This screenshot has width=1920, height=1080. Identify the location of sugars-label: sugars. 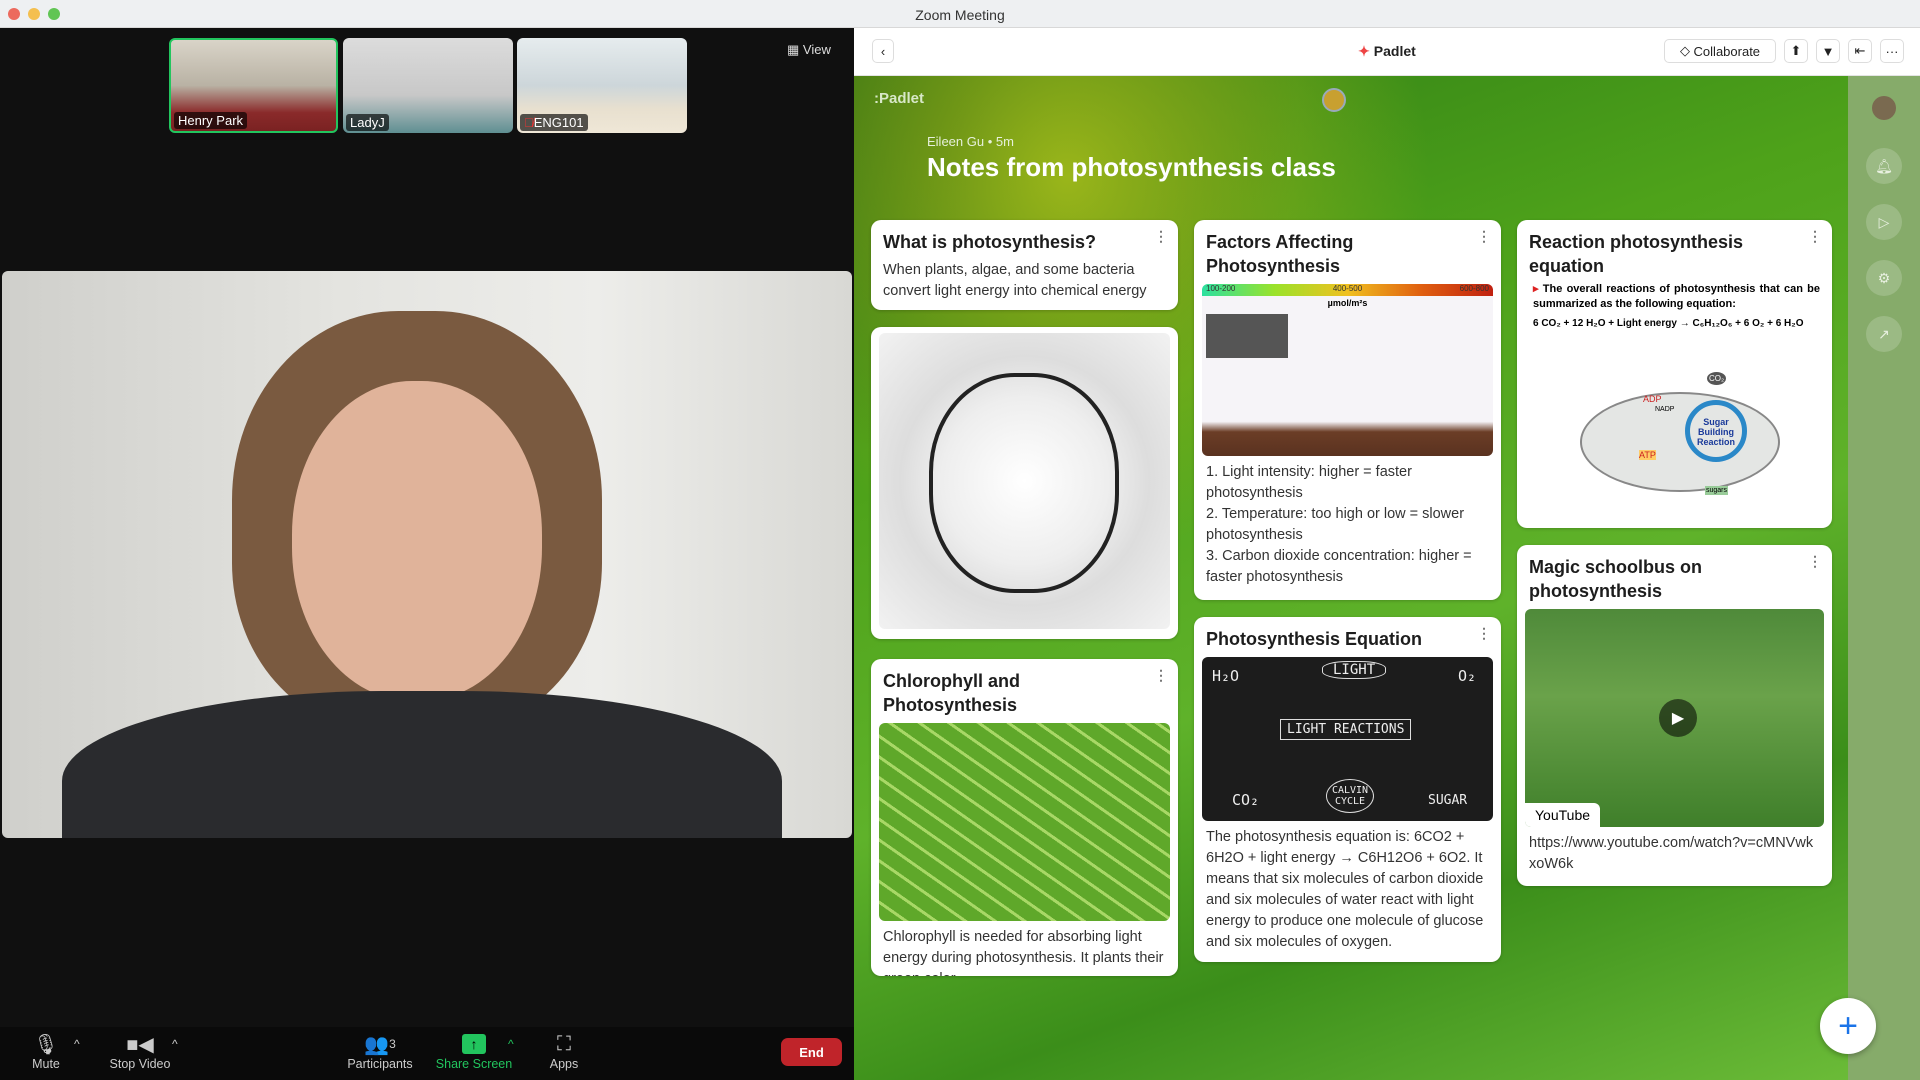
(1717, 490).